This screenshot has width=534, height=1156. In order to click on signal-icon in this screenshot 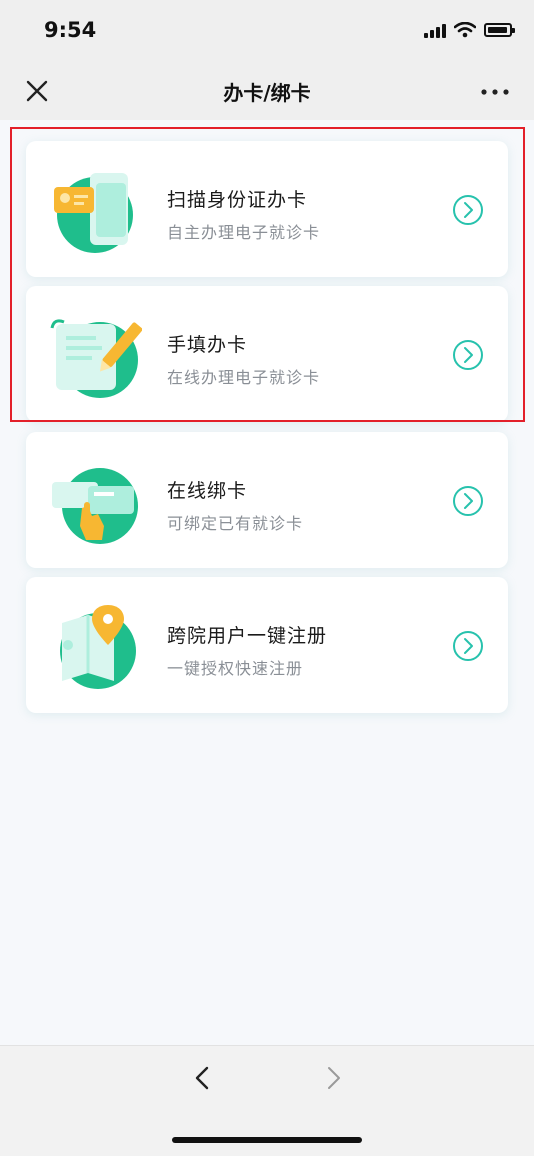, I will do `click(435, 30)`.